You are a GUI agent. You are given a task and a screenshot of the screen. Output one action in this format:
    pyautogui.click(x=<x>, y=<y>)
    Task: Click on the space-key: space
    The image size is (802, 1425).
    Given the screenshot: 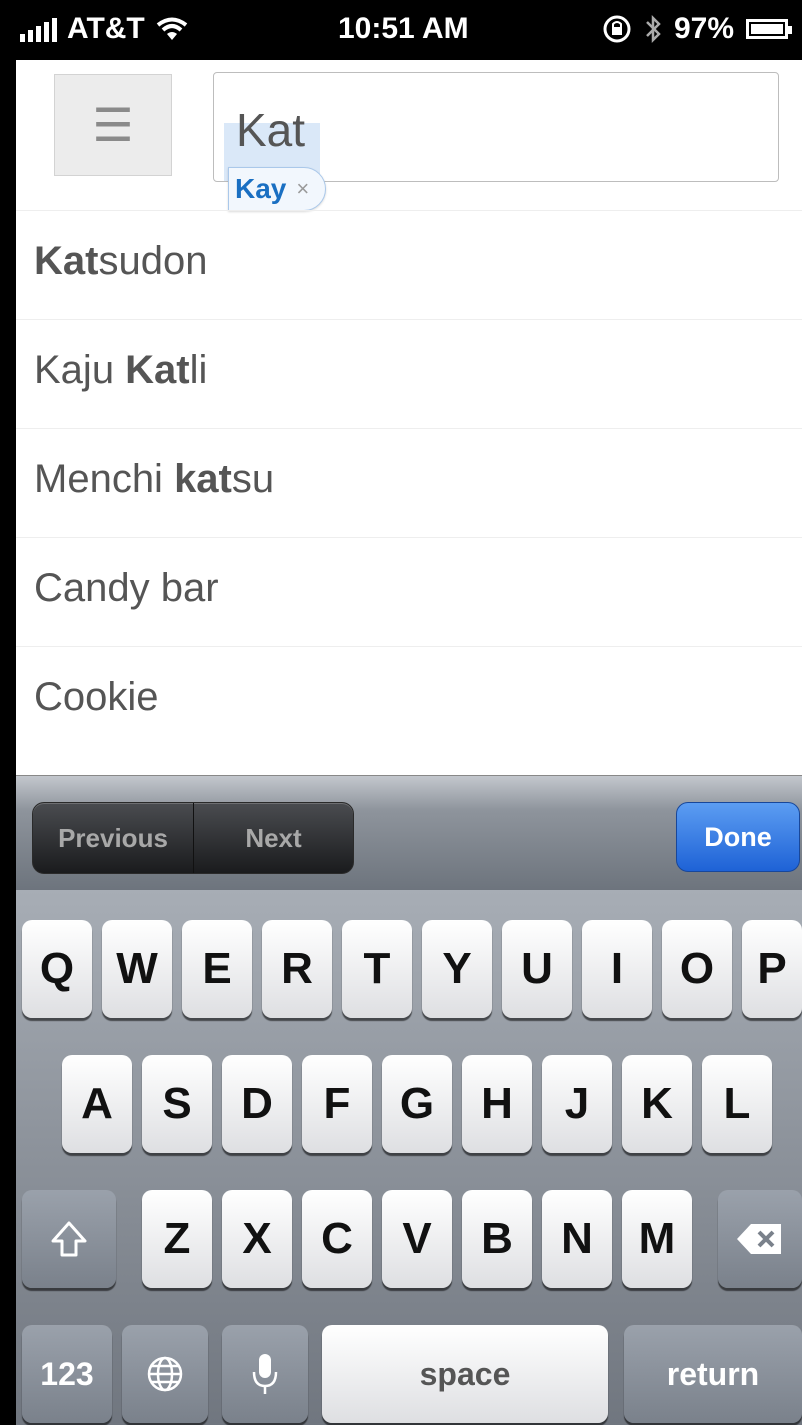 What is the action you would take?
    pyautogui.click(x=465, y=1374)
    